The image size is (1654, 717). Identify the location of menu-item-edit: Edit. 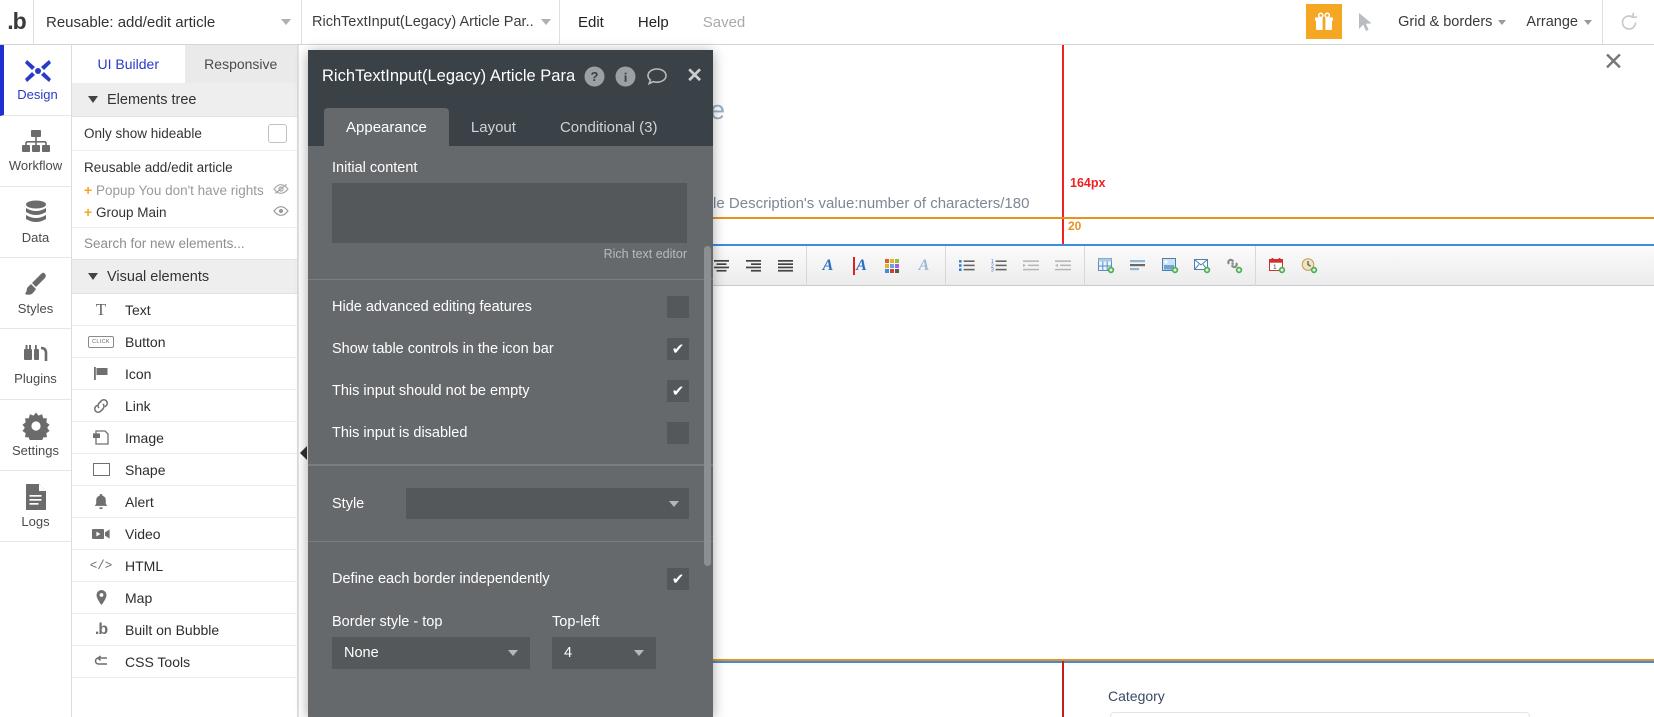
(591, 22).